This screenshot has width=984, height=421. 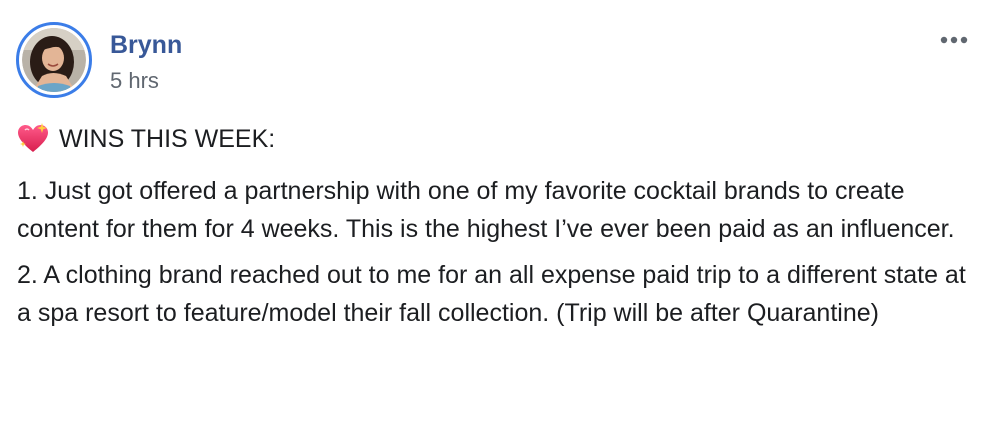 I want to click on post-meta: Brynn 5 hrs, so click(x=146, y=62).